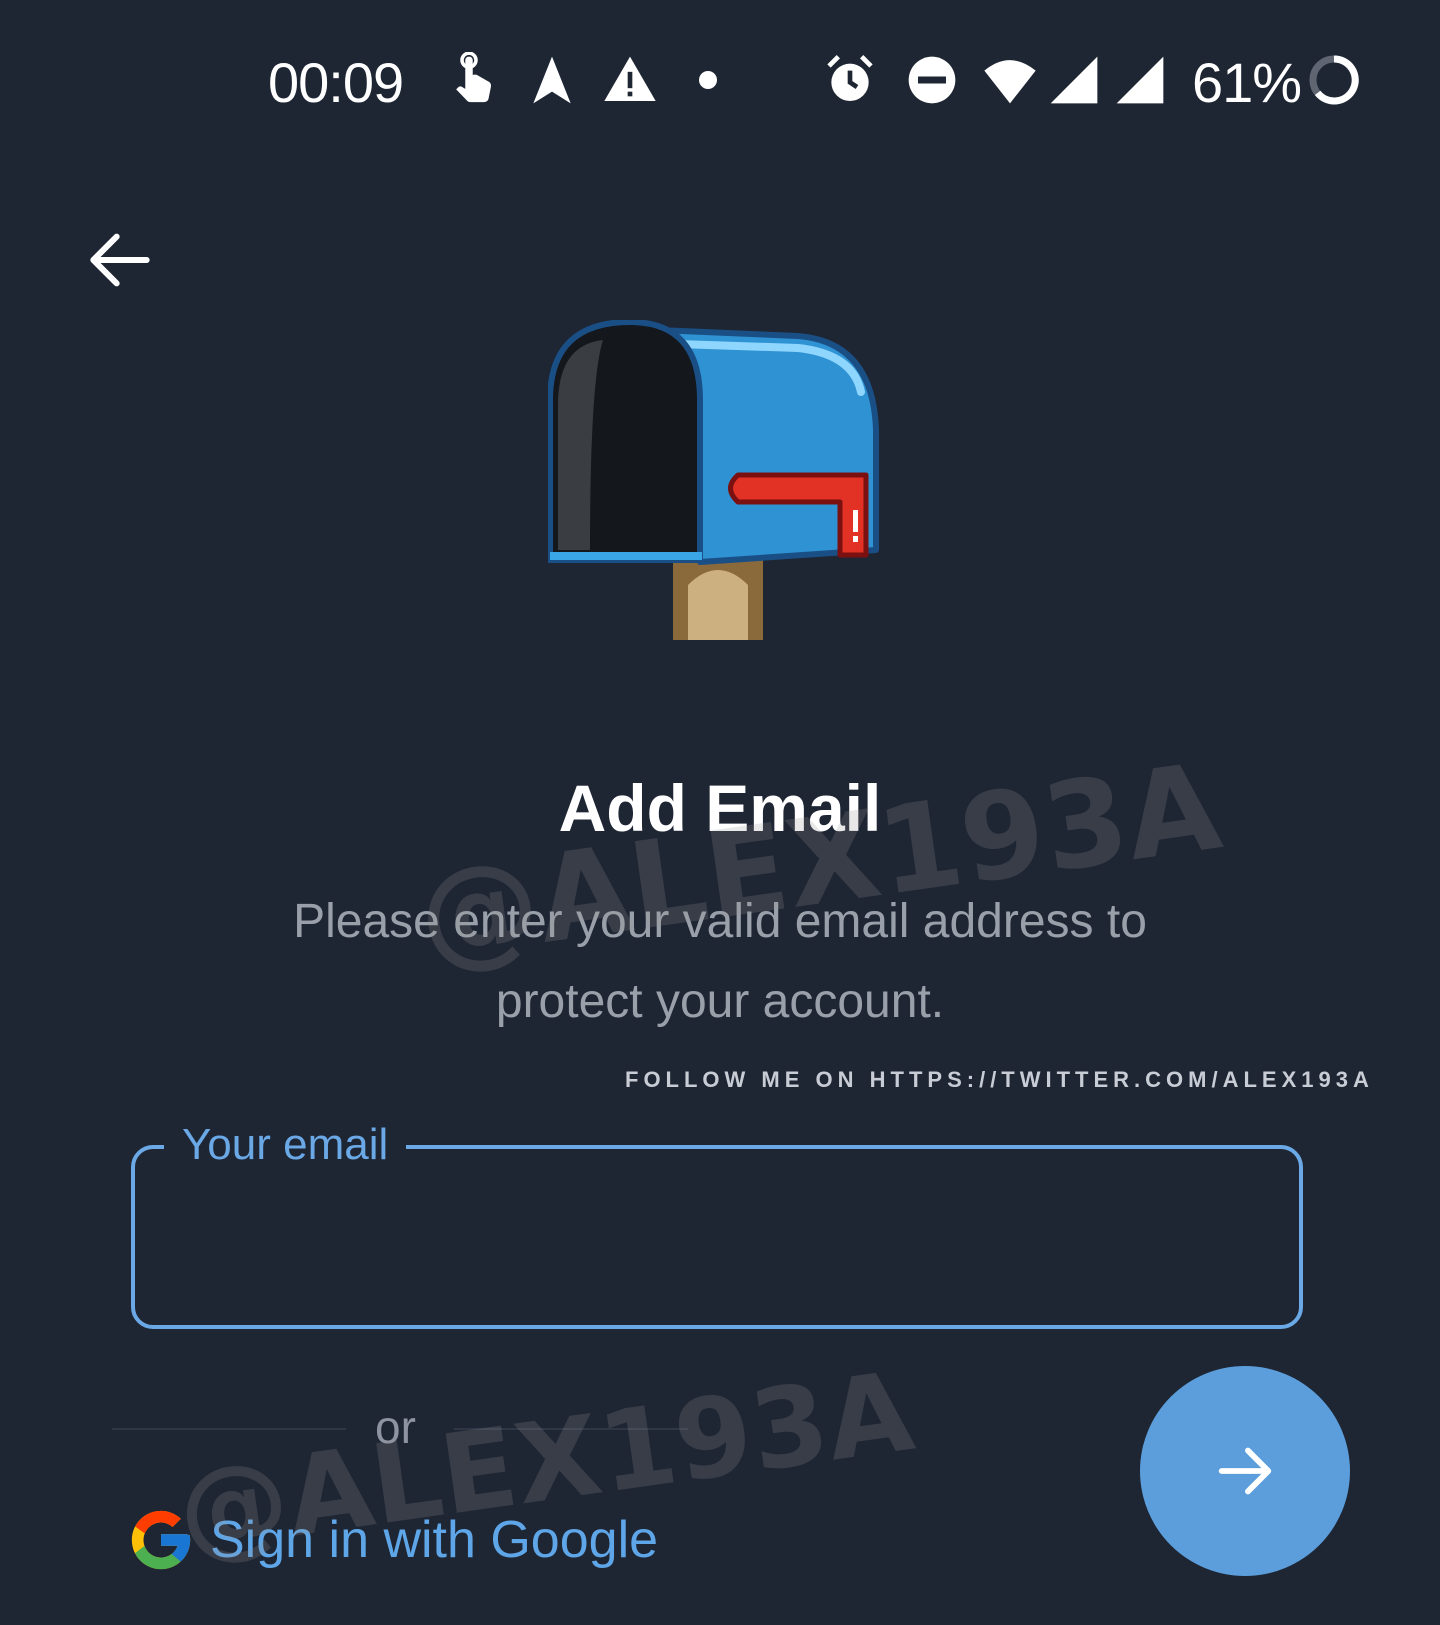 This screenshot has height=1625, width=1440. Describe the element at coordinates (850, 80) in the screenshot. I see `alarm-icon` at that location.